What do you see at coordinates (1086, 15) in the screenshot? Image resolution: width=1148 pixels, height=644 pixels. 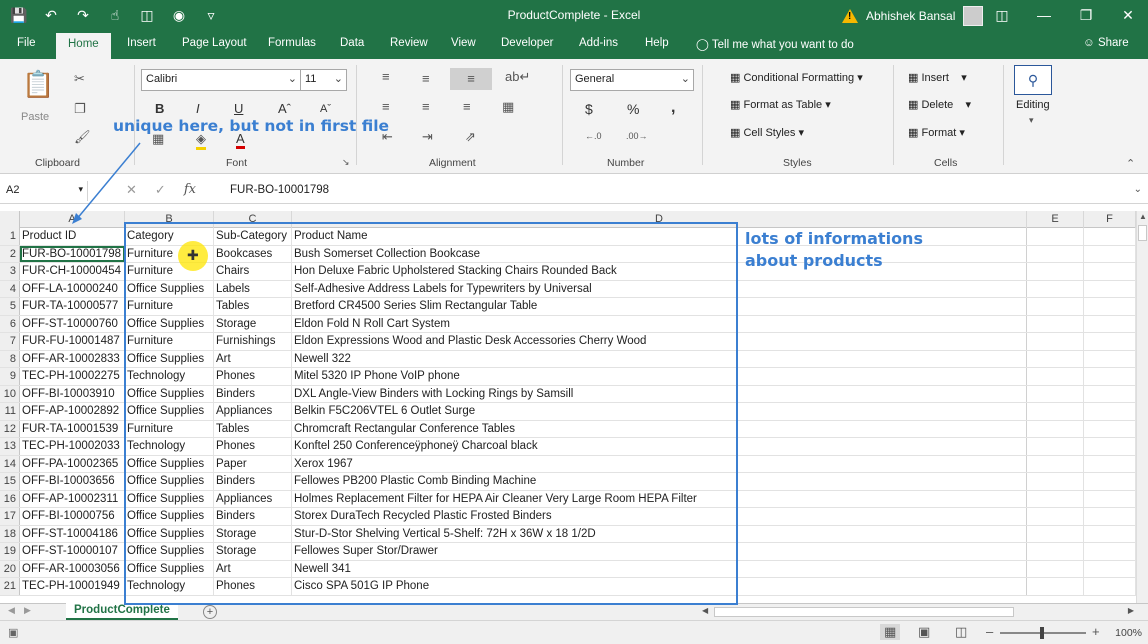 I see `restore-icon: ❐` at bounding box center [1086, 15].